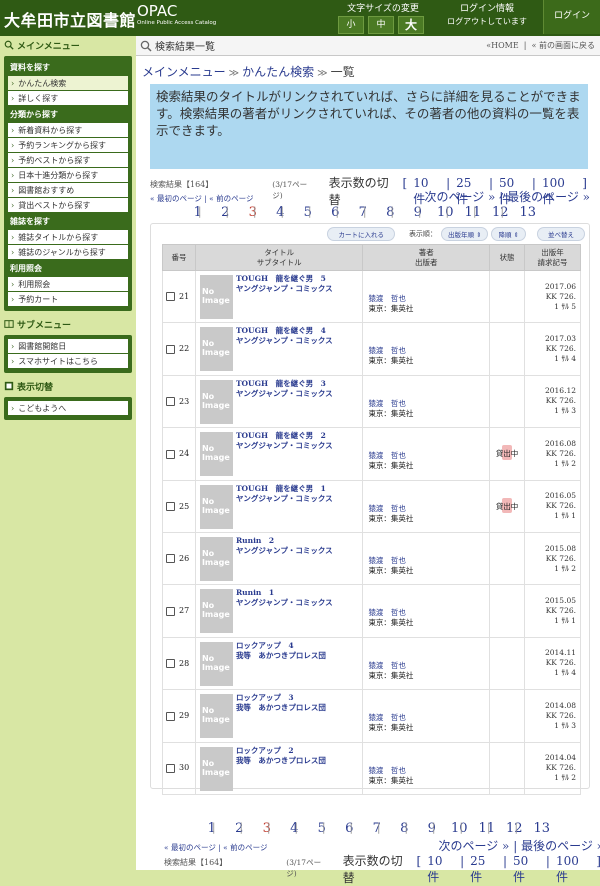 The image size is (600, 886). Describe the element at coordinates (381, 25) in the screenshot. I see `font-size-medium-button: 中` at that location.